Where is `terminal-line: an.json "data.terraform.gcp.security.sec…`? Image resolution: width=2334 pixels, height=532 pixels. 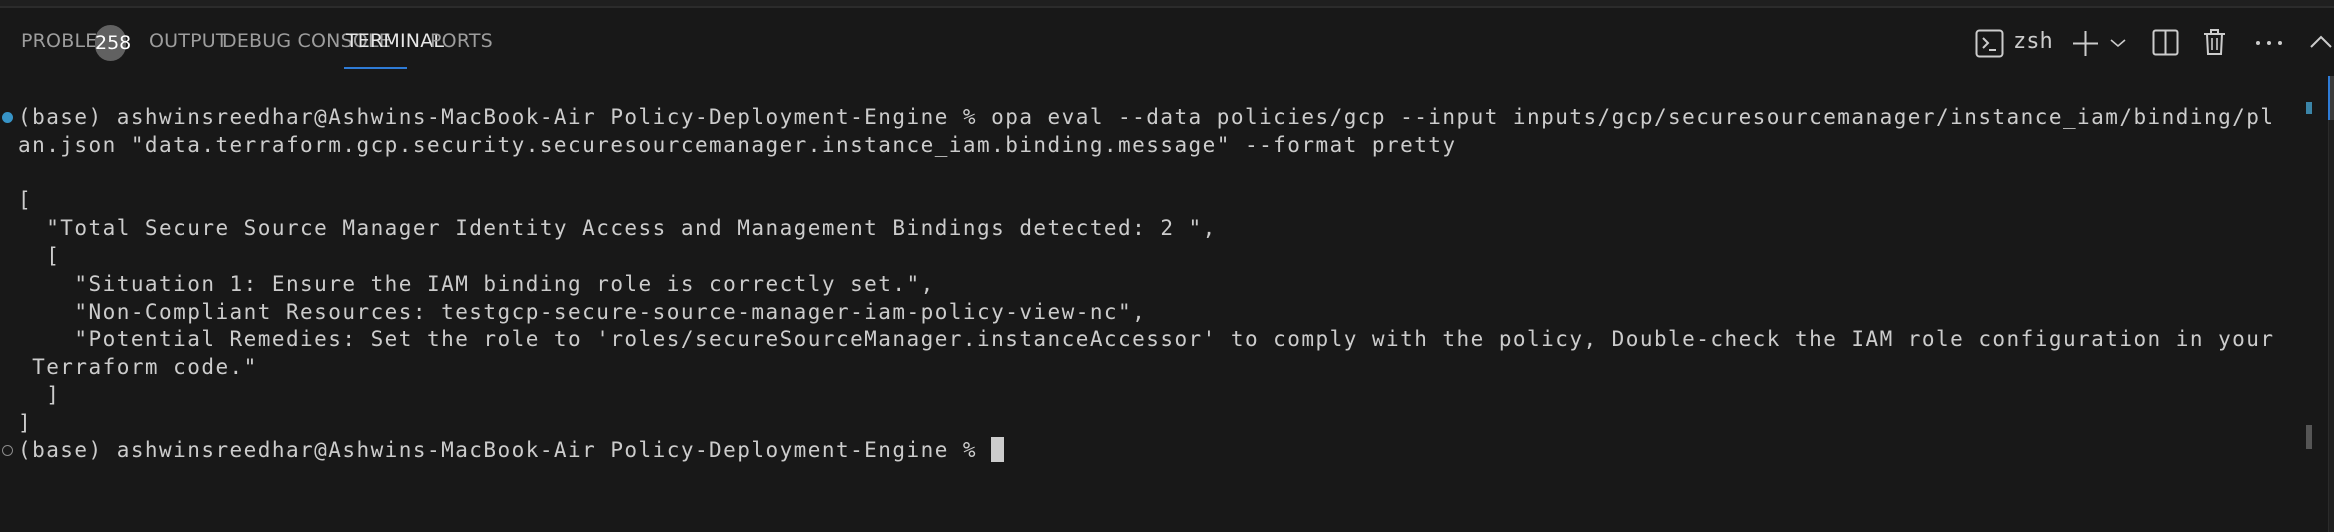
terminal-line: an.json "data.terraform.gcp.security.sec… is located at coordinates (737, 145).